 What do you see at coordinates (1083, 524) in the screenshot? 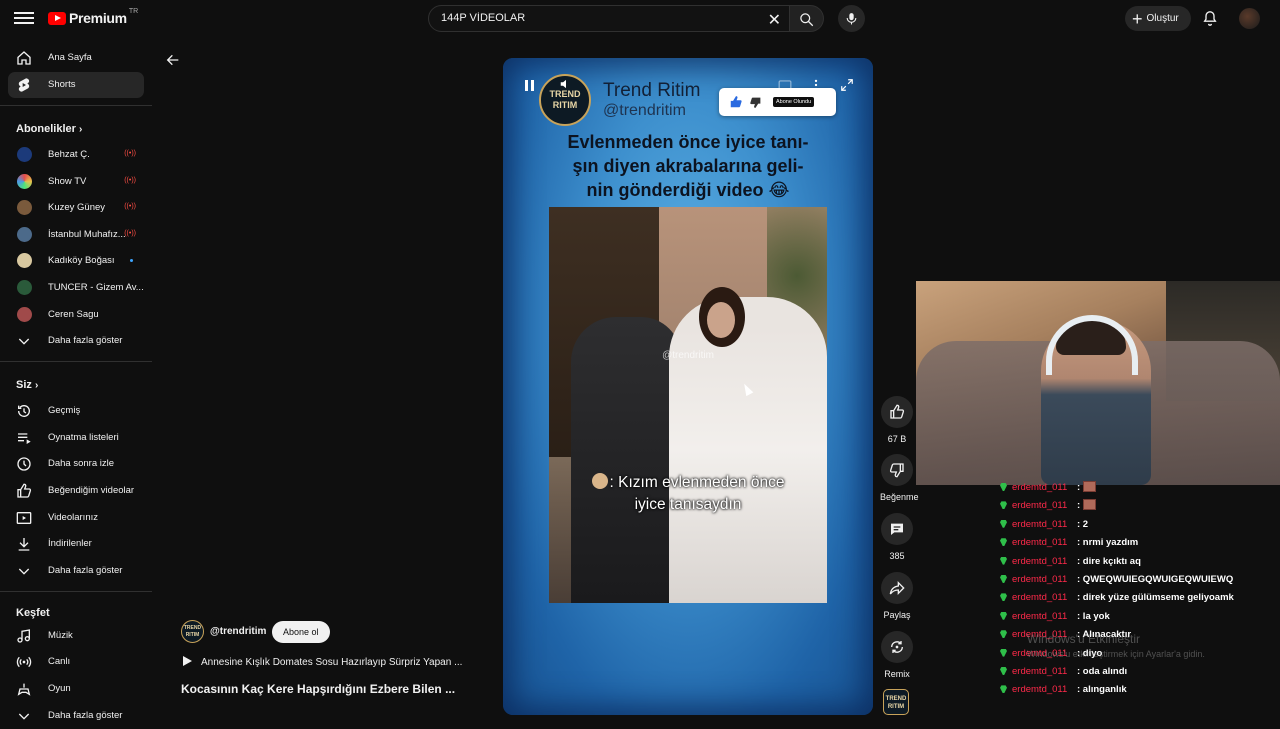
I see `chat-text: : 2` at bounding box center [1083, 524].